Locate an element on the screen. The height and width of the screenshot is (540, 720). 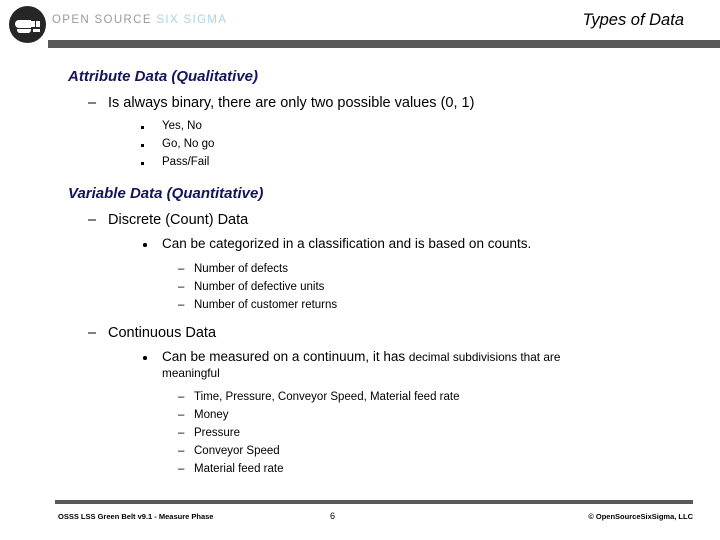
list-item: – Number of defects is located at coordinates (233, 269).